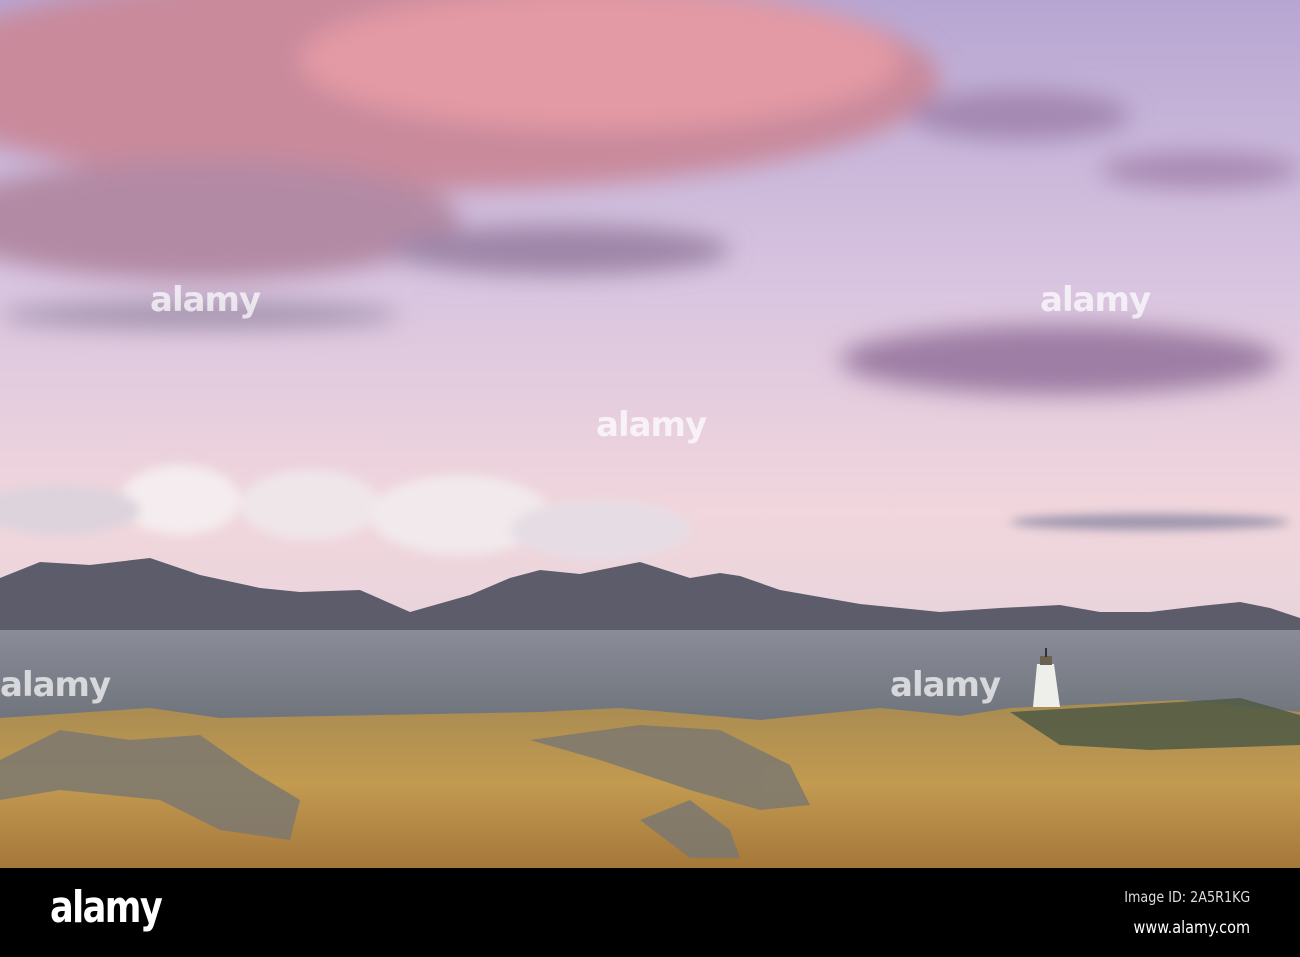 This screenshot has width=1300, height=957. I want to click on footer-bar: alamy Image ID: 2A5R1KG www.alamy.com, so click(650, 912).